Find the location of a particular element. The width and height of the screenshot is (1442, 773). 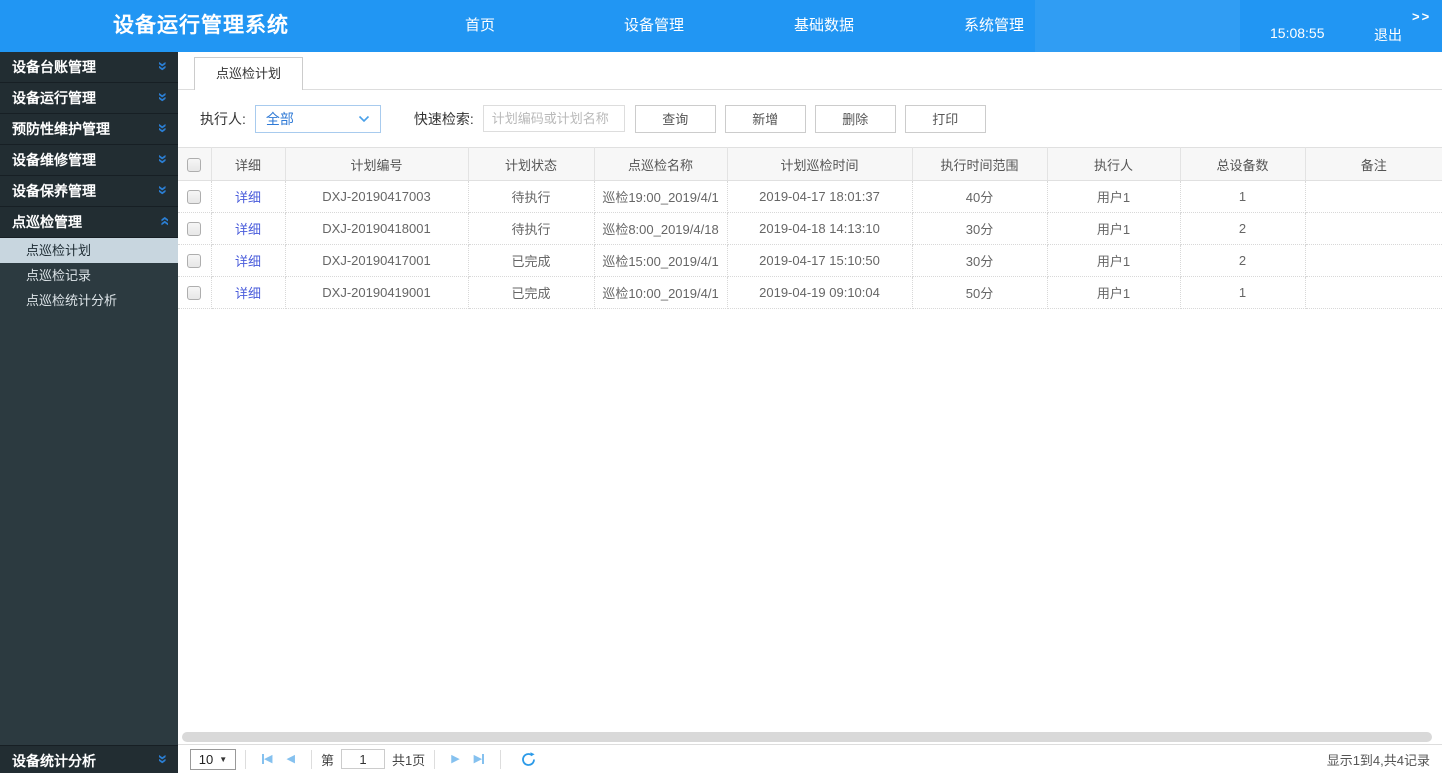

sidebar-group-label: 设备保养管理 is located at coordinates (54, 191).